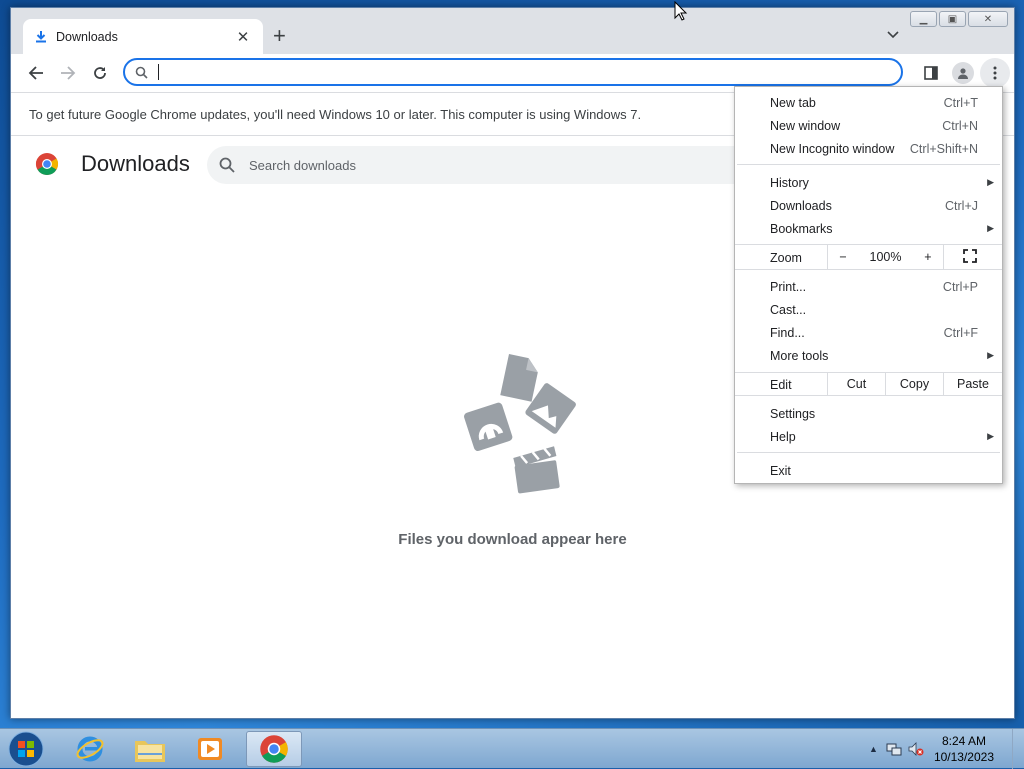  I want to click on taskbar-chrome, so click(274, 749).